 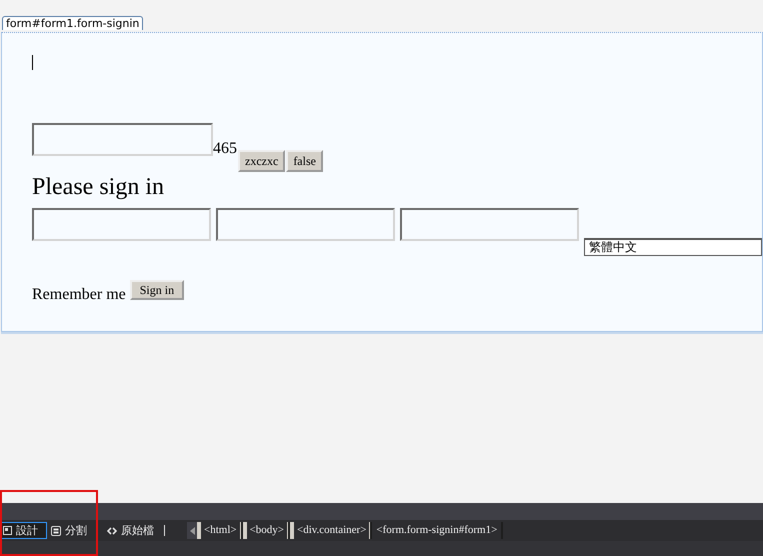 What do you see at coordinates (23, 530) in the screenshot?
I see `view-tab: 設計` at bounding box center [23, 530].